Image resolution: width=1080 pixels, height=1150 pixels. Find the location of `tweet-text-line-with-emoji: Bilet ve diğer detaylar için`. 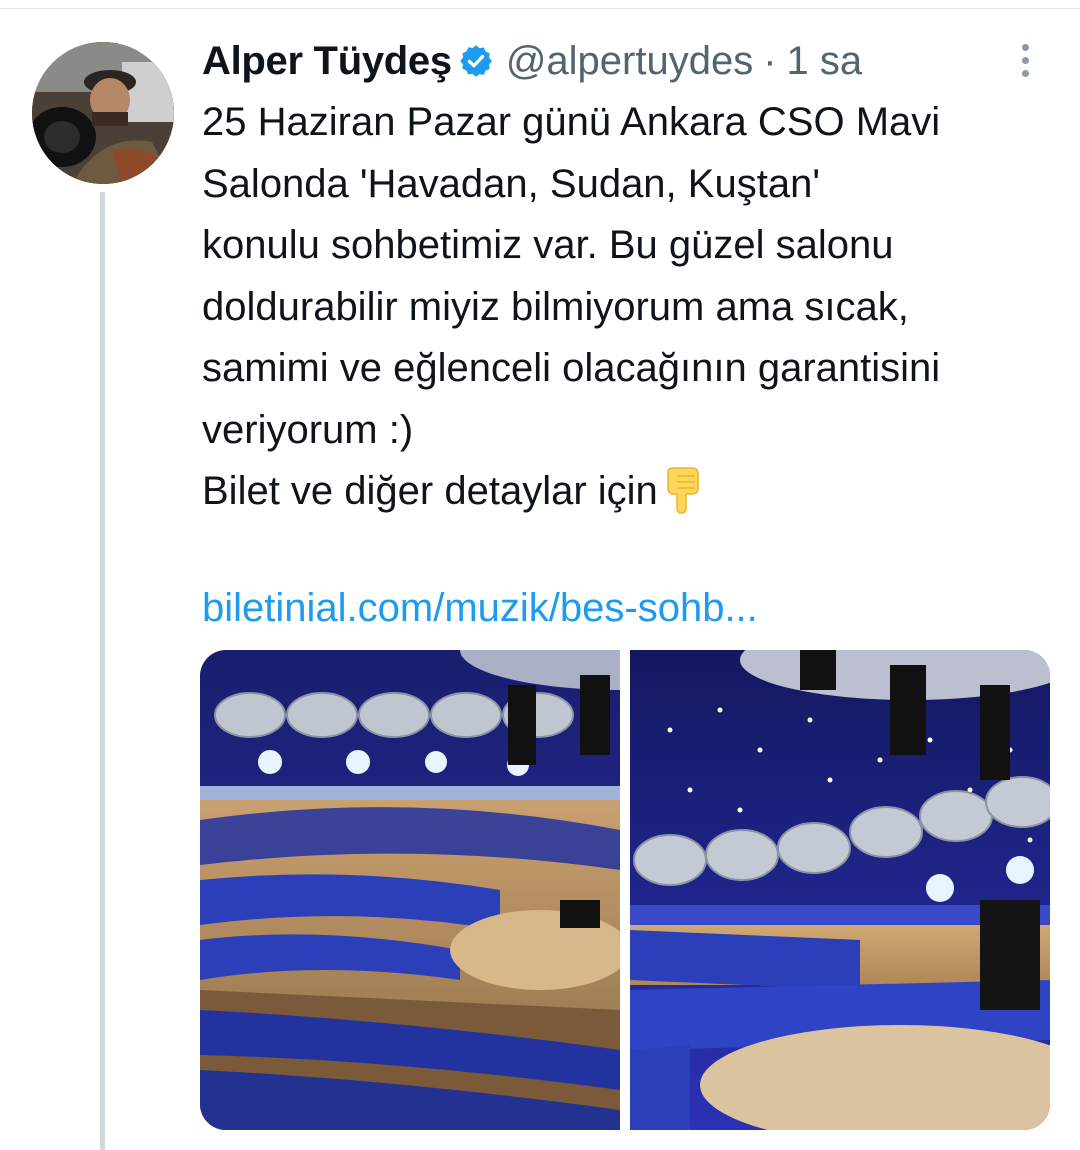

tweet-text-line-with-emoji: Bilet ve diğer detaylar için is located at coordinates (632, 492).